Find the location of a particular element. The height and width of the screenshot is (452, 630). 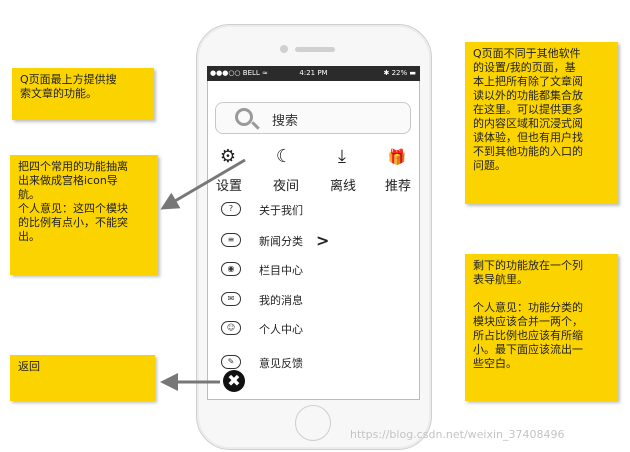

grid-item-settings: 设置 is located at coordinates (229, 184).